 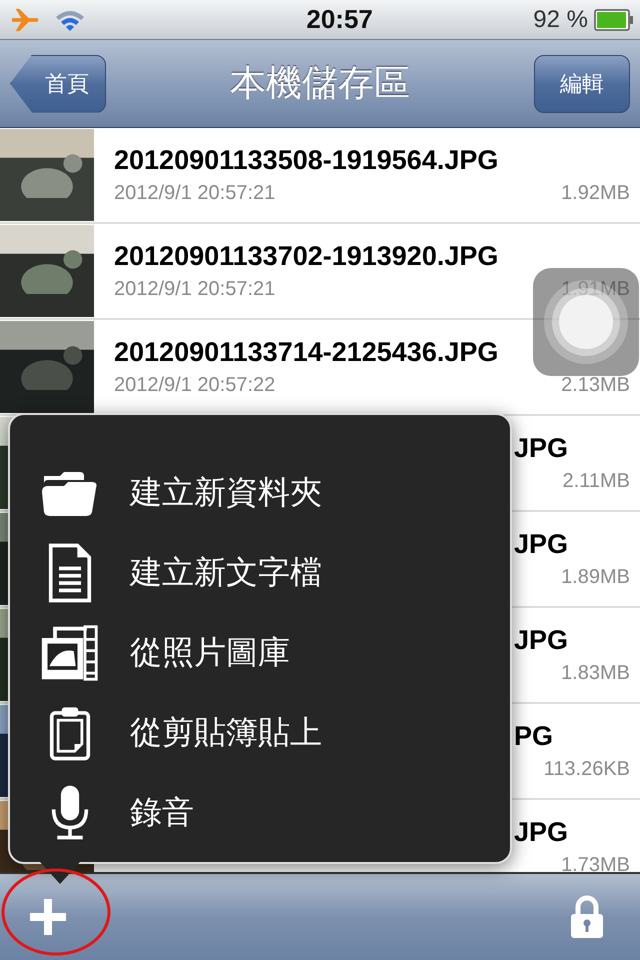 What do you see at coordinates (70, 733) in the screenshot?
I see `clipboard-icon` at bounding box center [70, 733].